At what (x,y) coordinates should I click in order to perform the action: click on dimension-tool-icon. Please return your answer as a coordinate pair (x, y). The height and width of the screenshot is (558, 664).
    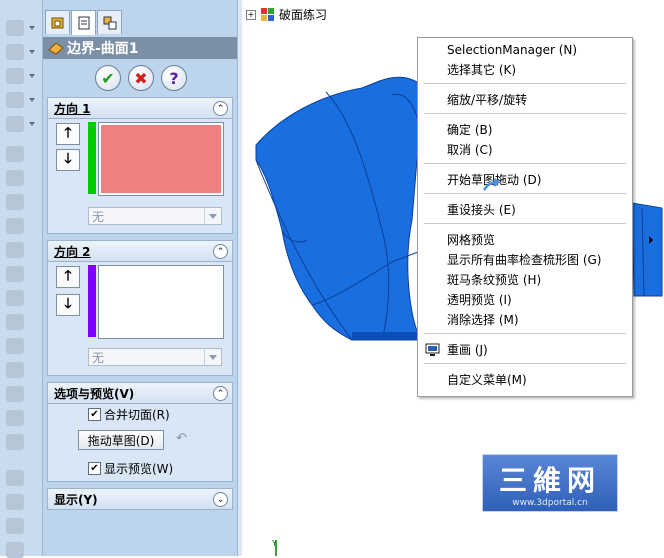
    Looking at the image, I should click on (20, 100).